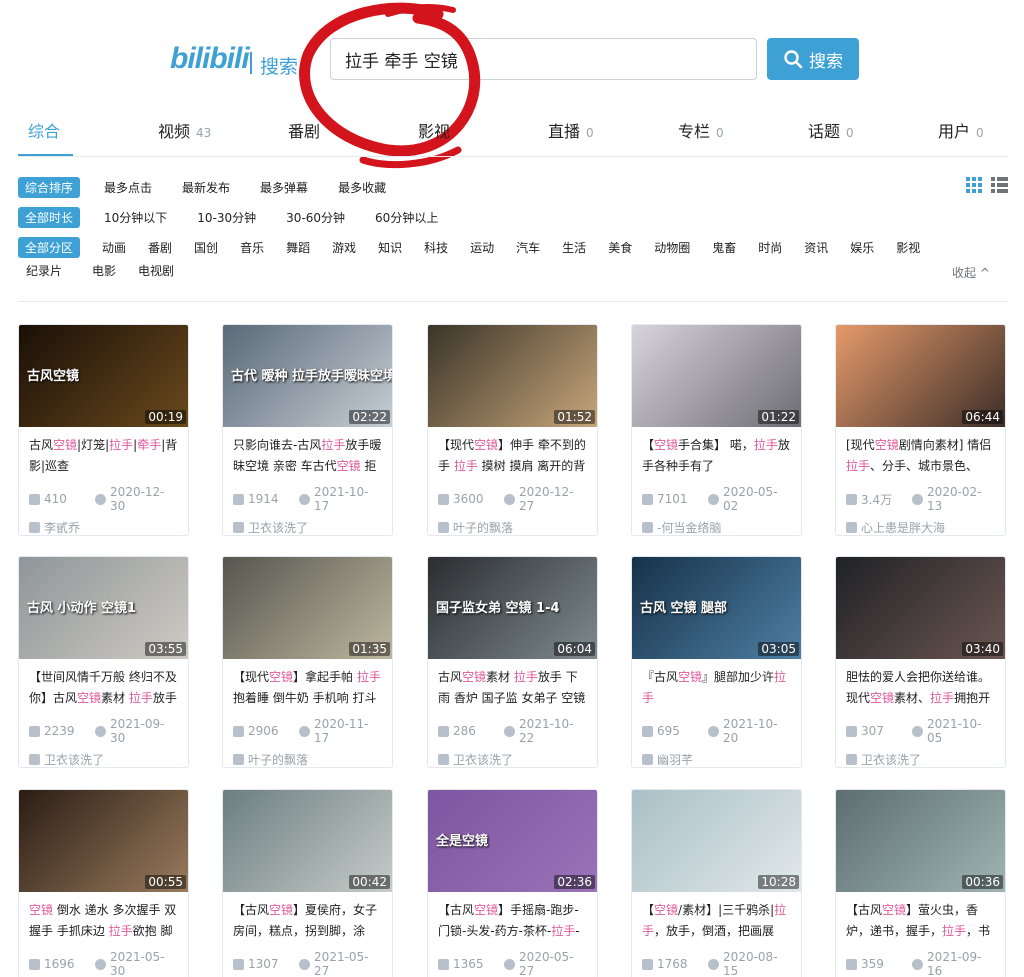 This screenshot has height=977, width=1024. I want to click on filter-option: 美食, so click(620, 247).